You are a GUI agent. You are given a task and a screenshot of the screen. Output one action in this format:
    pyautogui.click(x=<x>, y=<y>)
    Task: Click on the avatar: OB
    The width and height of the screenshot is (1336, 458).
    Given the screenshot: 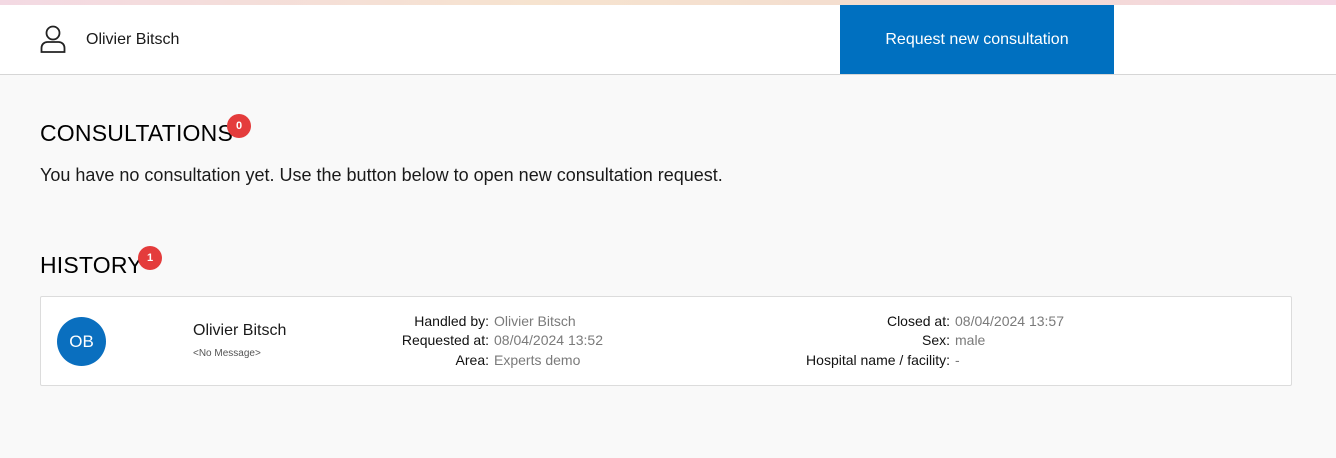 What is the action you would take?
    pyautogui.click(x=81, y=341)
    